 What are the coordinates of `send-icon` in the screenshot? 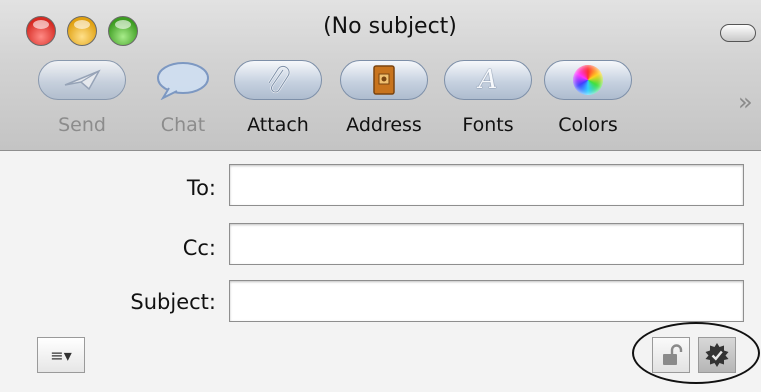 It's located at (82, 80).